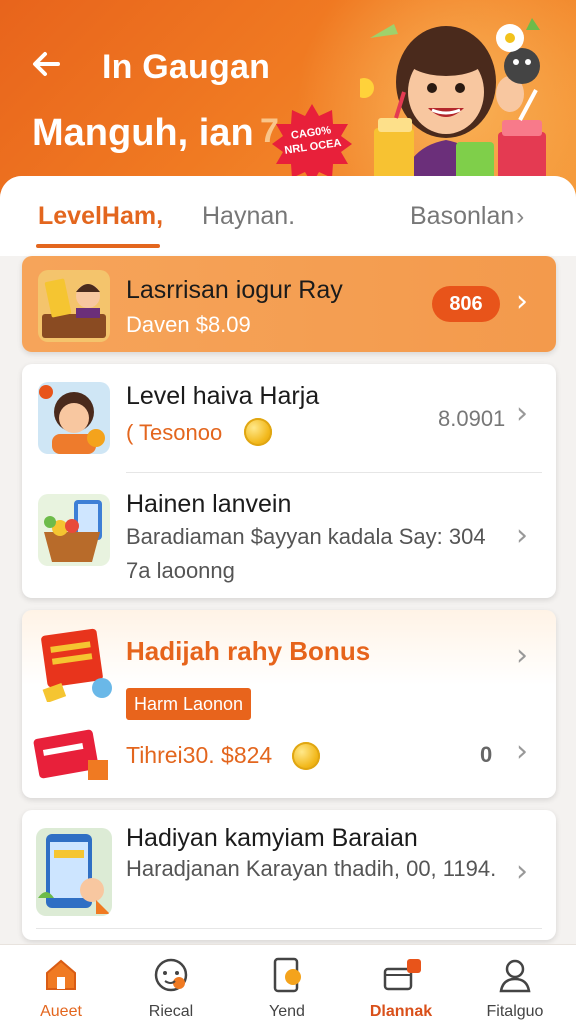  I want to click on bottom-navigation: Aueet Riecal Yend Dlannak Fitalguo, so click(288, 984).